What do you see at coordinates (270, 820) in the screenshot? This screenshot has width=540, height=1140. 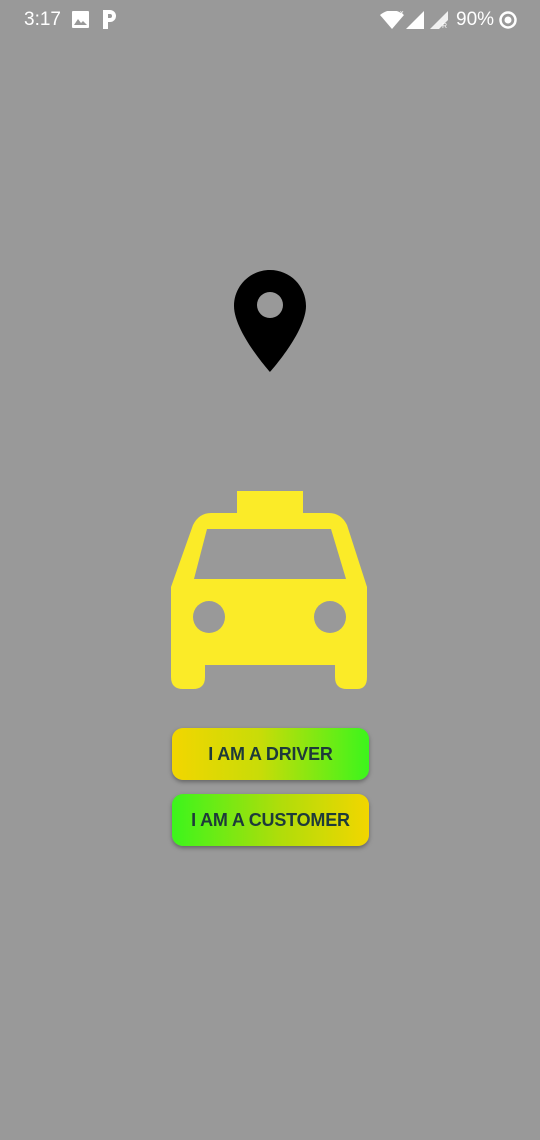 I see `customer-button: I AM A CUSTOMER` at bounding box center [270, 820].